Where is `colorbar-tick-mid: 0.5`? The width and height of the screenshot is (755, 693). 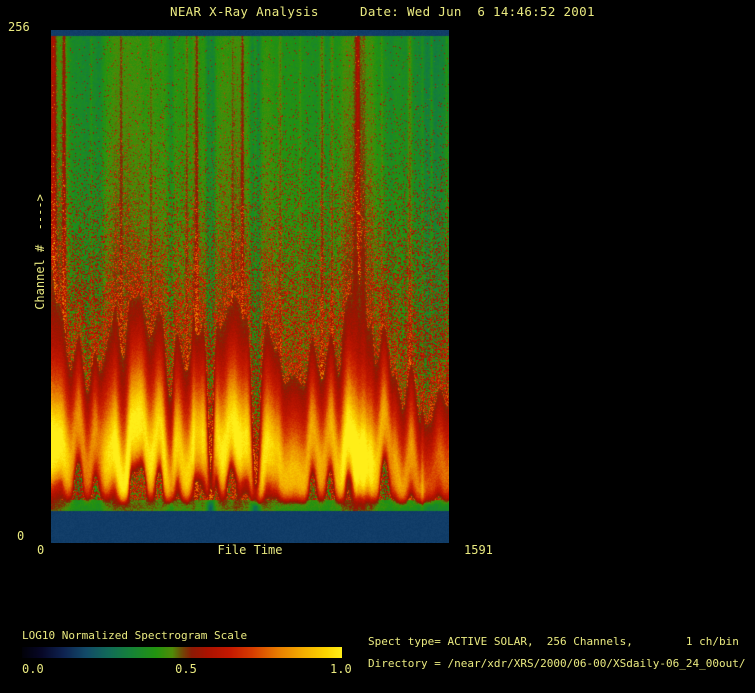 colorbar-tick-mid: 0.5 is located at coordinates (186, 669).